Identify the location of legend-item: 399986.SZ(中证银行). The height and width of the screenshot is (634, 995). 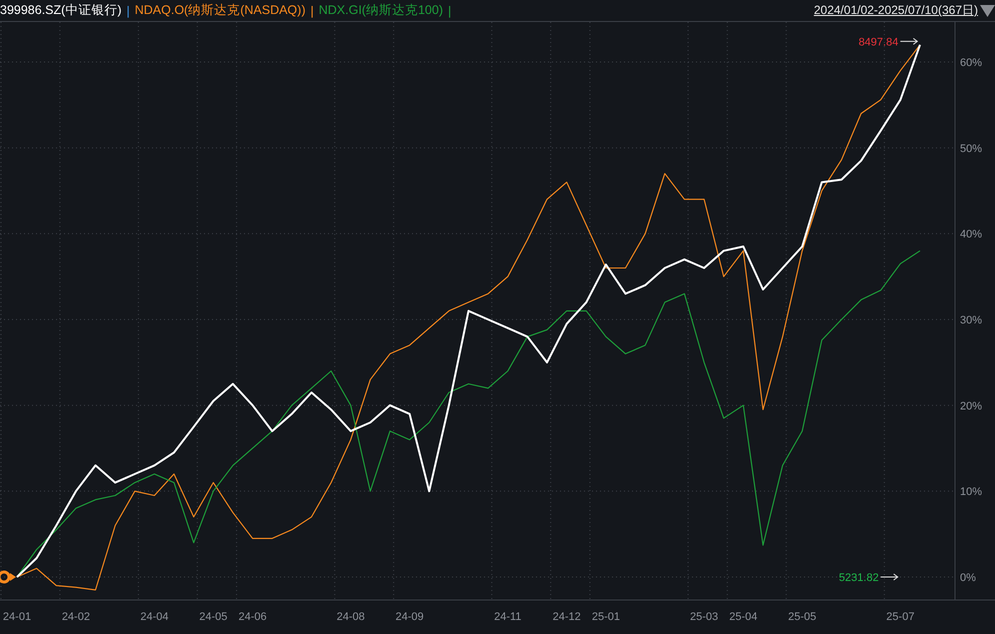
(61, 10).